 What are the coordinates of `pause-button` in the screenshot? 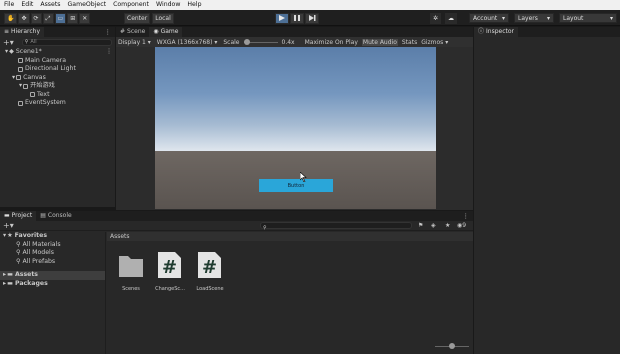 It's located at (297, 18).